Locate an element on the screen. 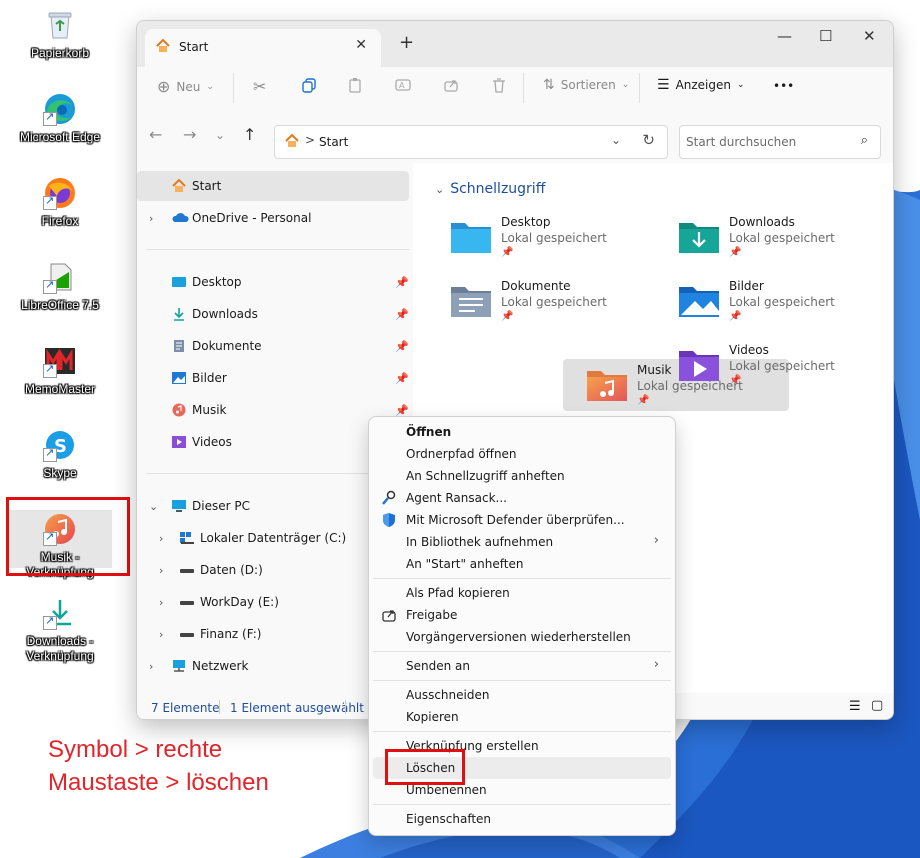  desktop-icon-recycle-bin: Papierkorb is located at coordinates (60, 34).